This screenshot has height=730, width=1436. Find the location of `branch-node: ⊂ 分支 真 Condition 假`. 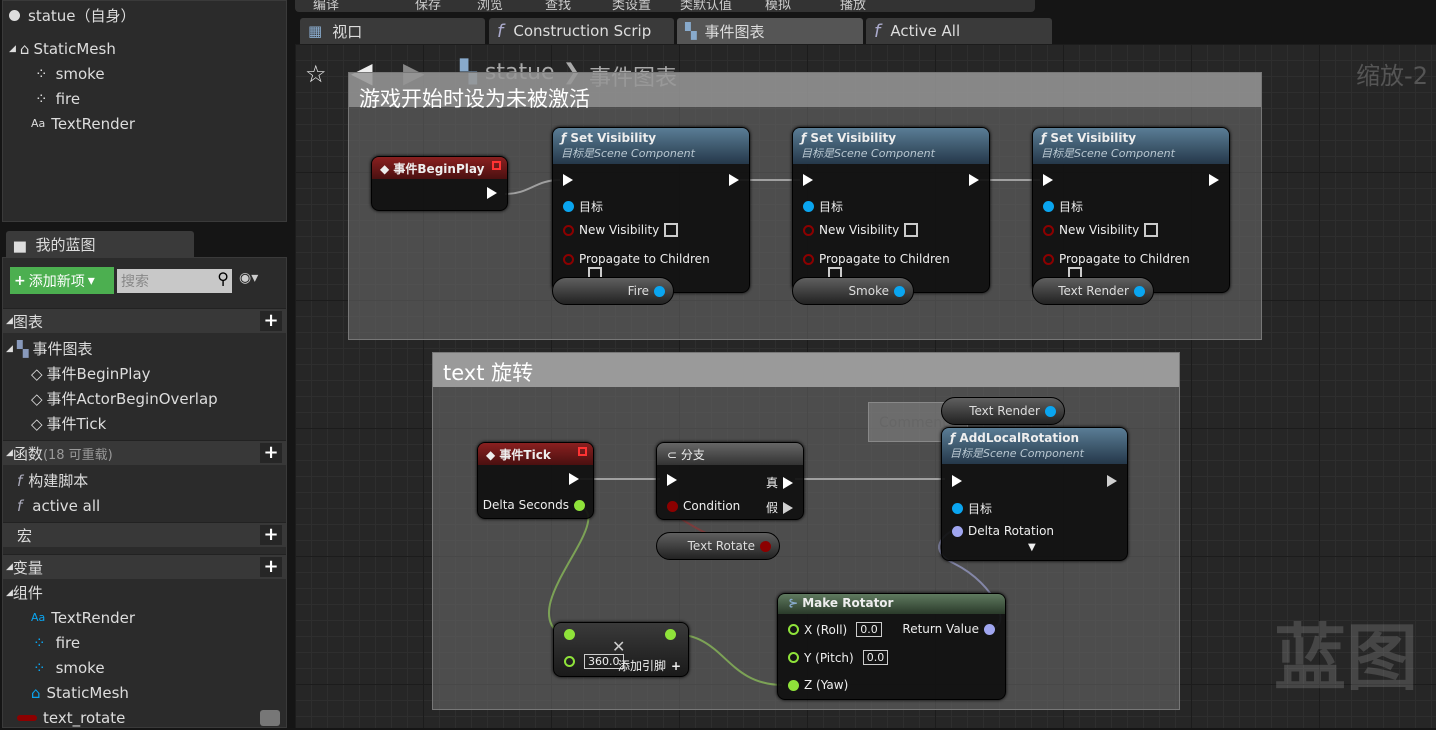

branch-node: ⊂ 分支 真 Condition 假 is located at coordinates (730, 481).